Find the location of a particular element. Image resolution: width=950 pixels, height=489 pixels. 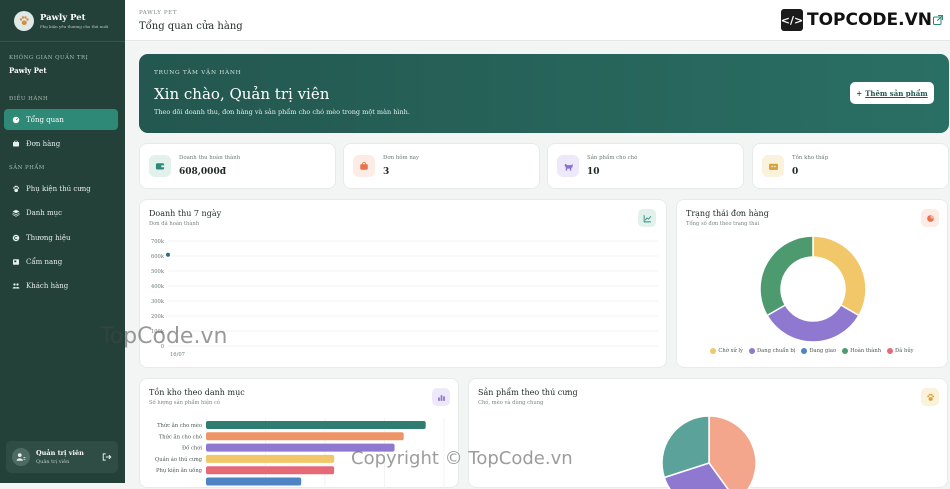

brand-tagline: Phụ kiện yêu thương cho thú nuôi is located at coordinates (74, 26).